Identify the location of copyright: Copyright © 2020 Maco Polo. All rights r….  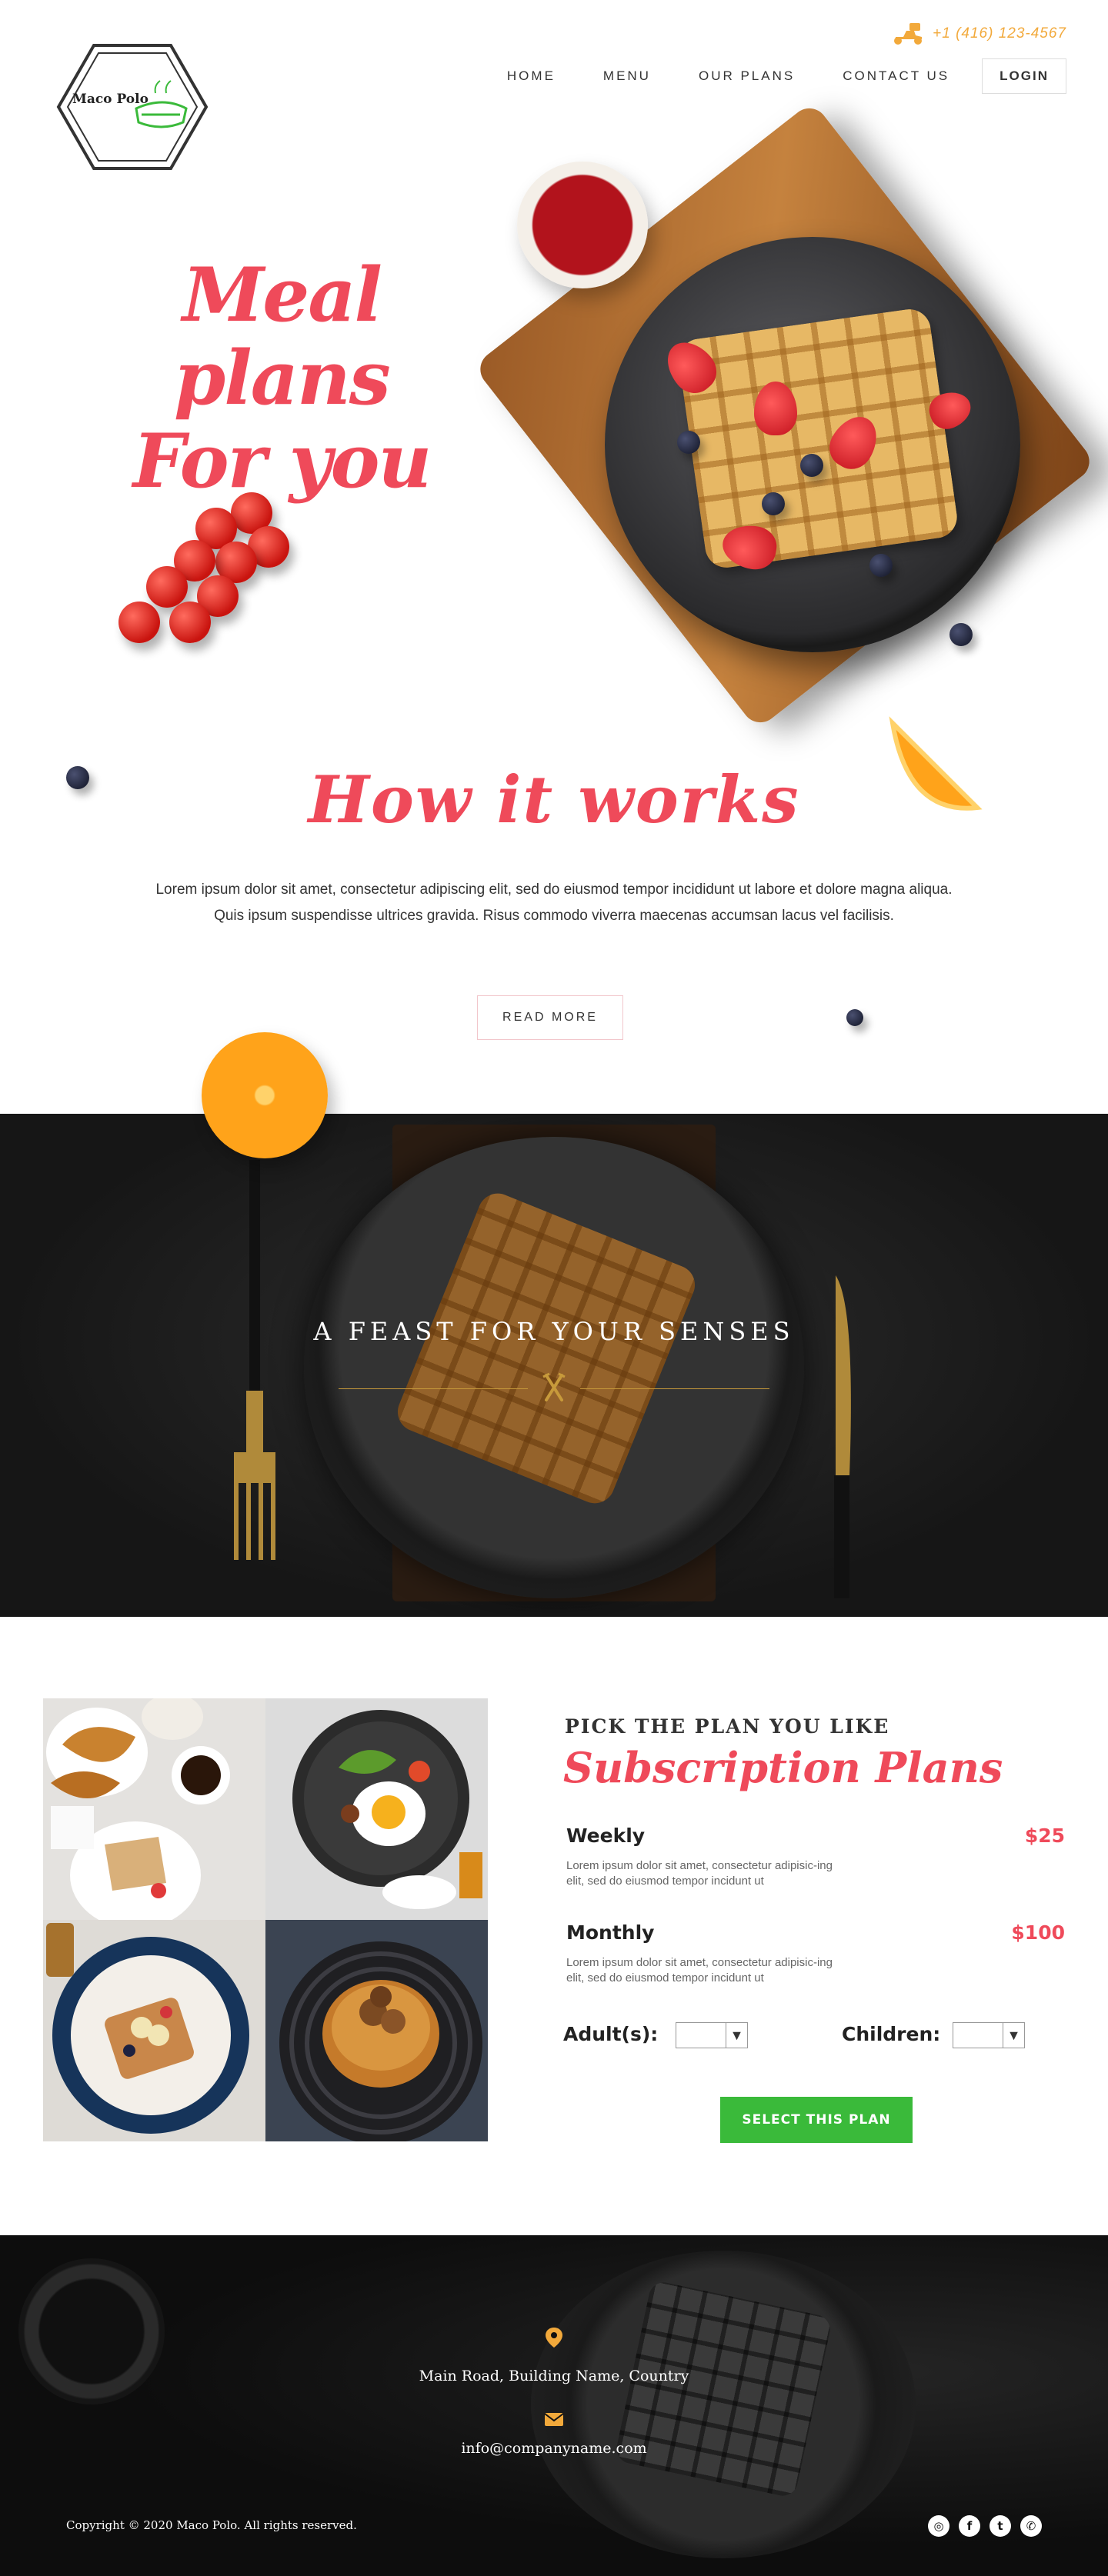
(211, 2525).